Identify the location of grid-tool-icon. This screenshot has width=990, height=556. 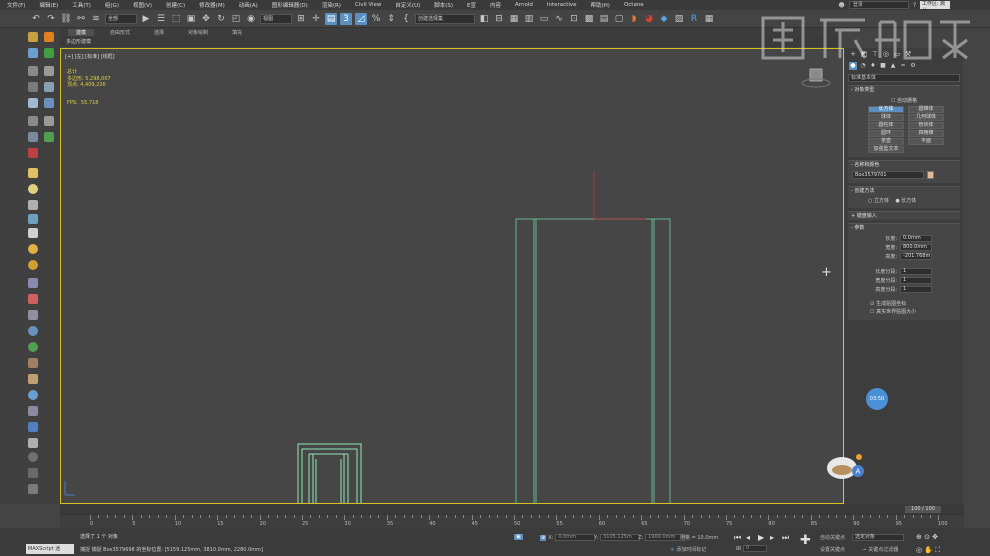
(49, 87).